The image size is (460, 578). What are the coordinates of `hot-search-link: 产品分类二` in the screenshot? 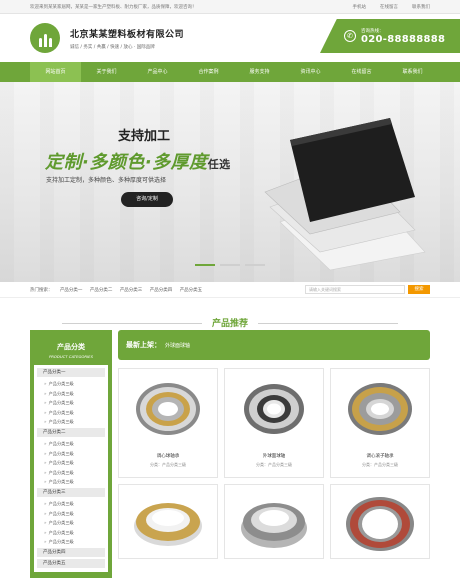 It's located at (101, 290).